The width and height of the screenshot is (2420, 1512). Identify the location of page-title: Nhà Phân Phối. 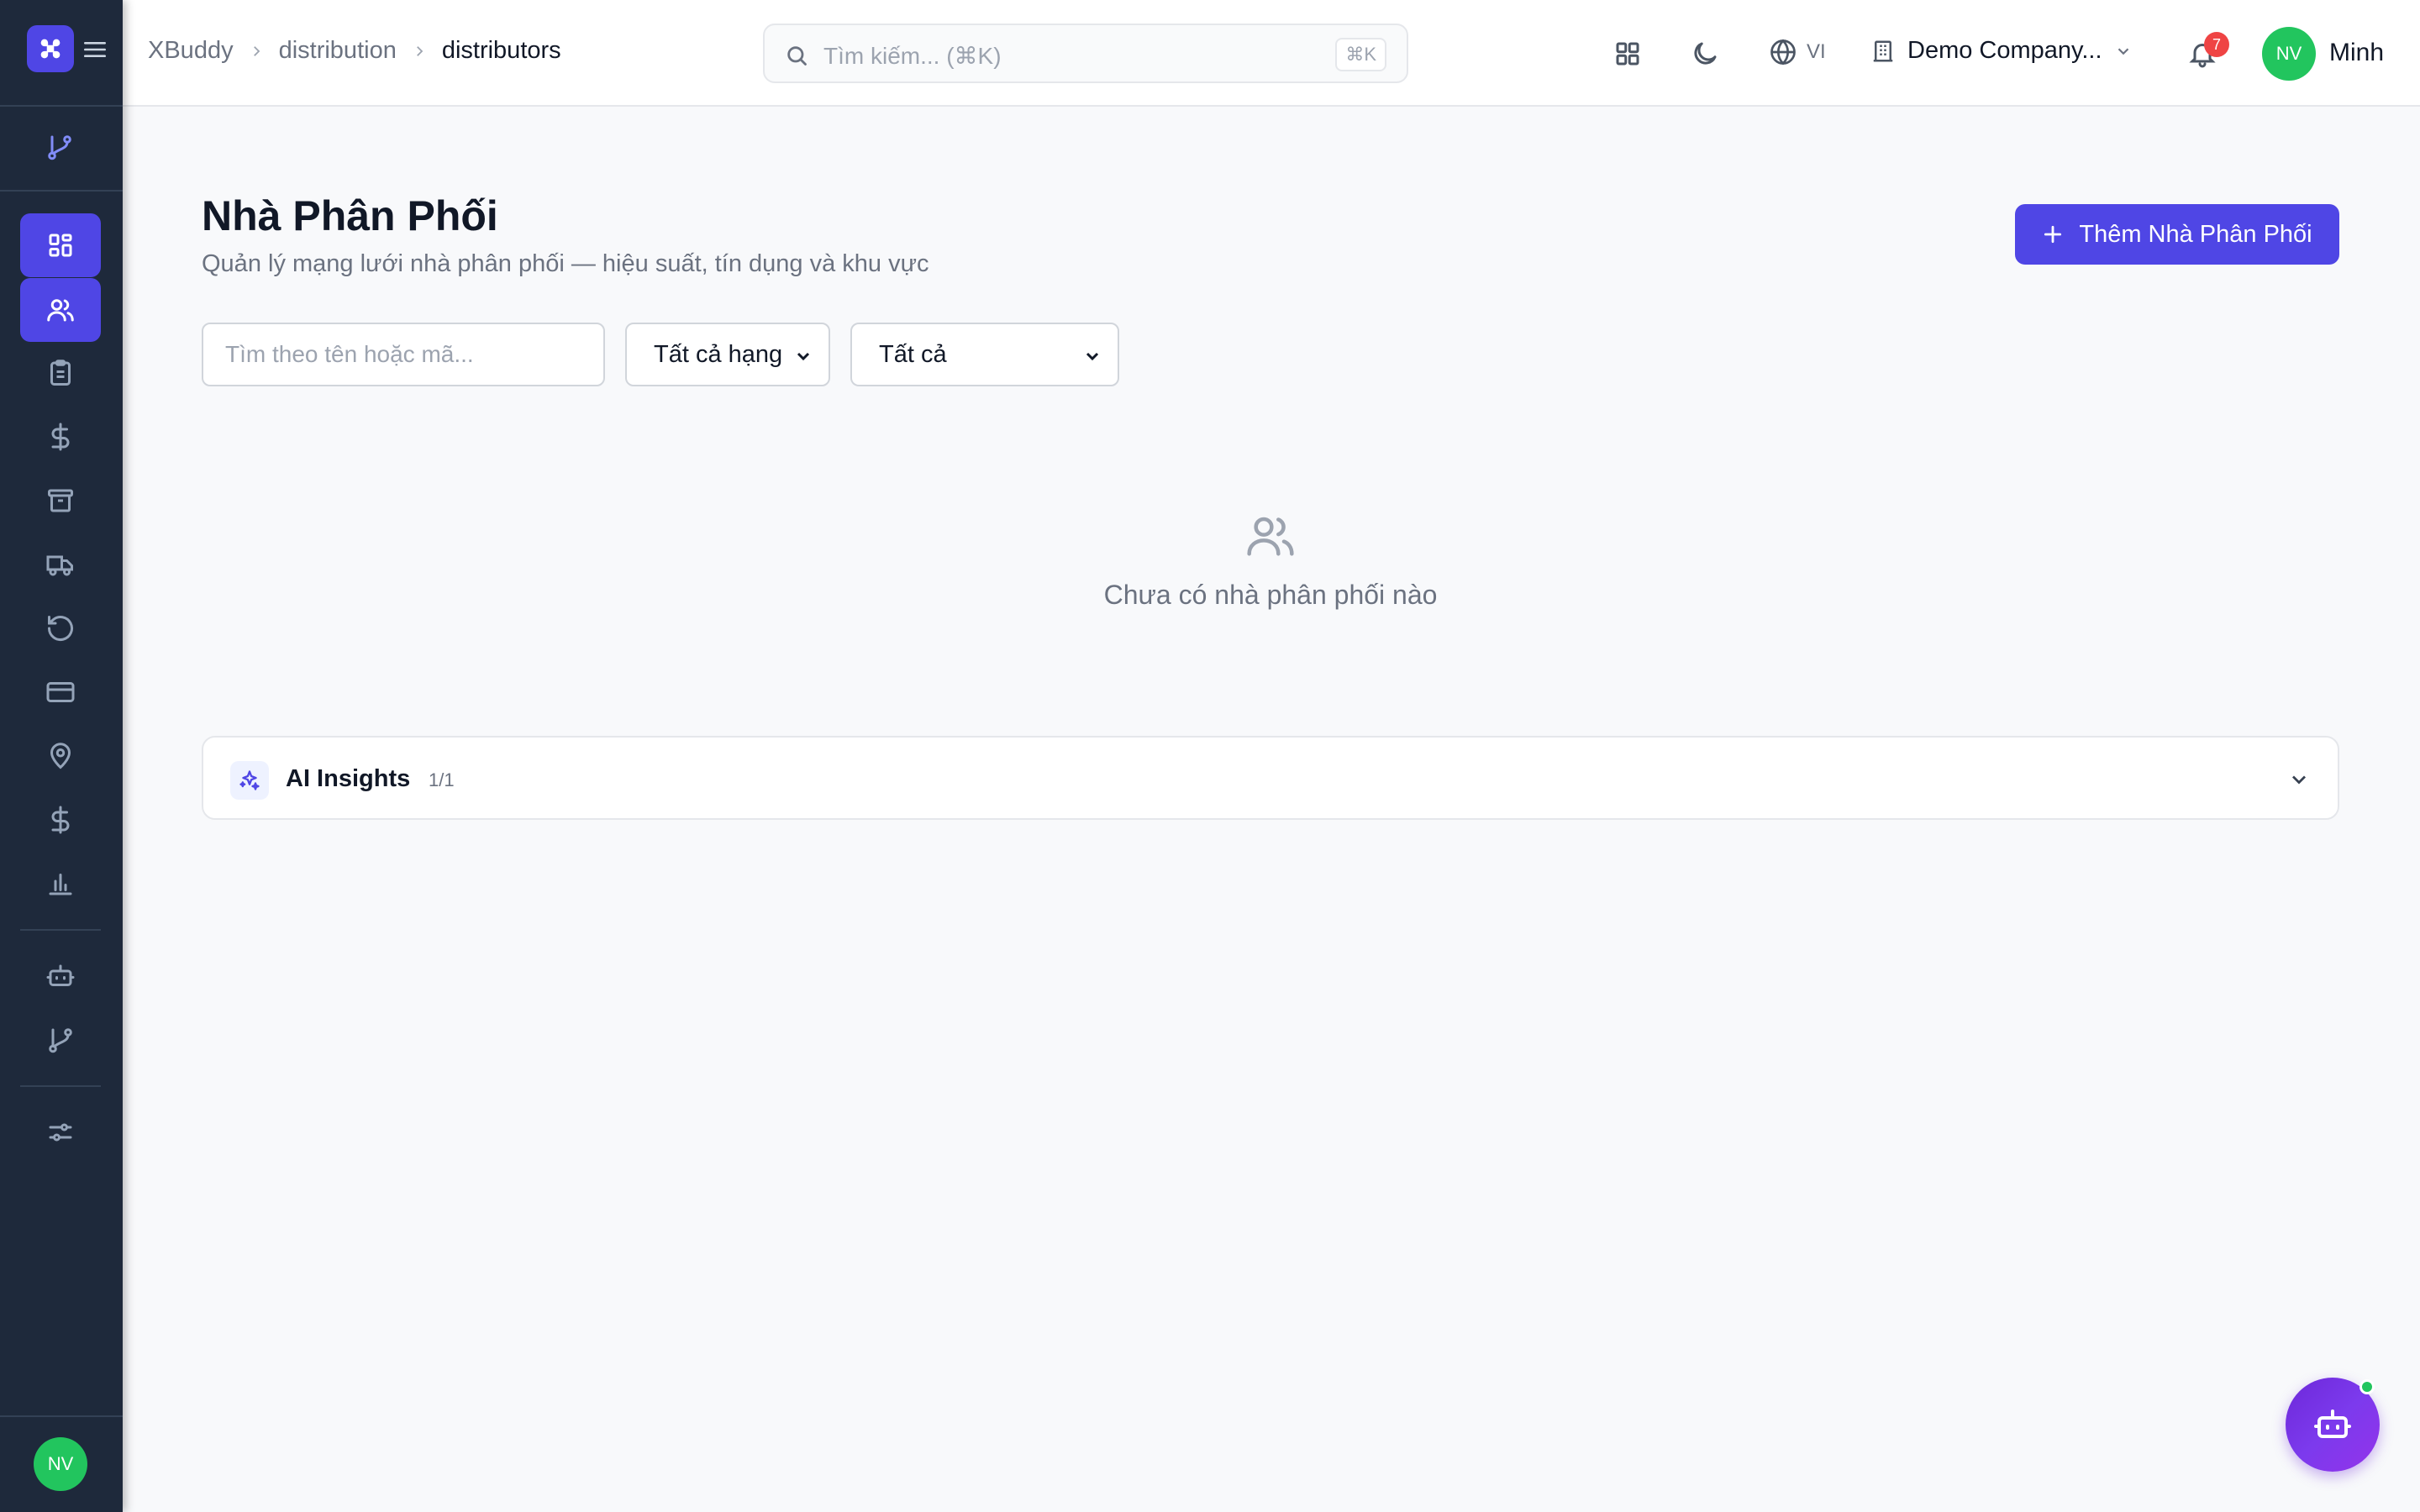
(350, 215).